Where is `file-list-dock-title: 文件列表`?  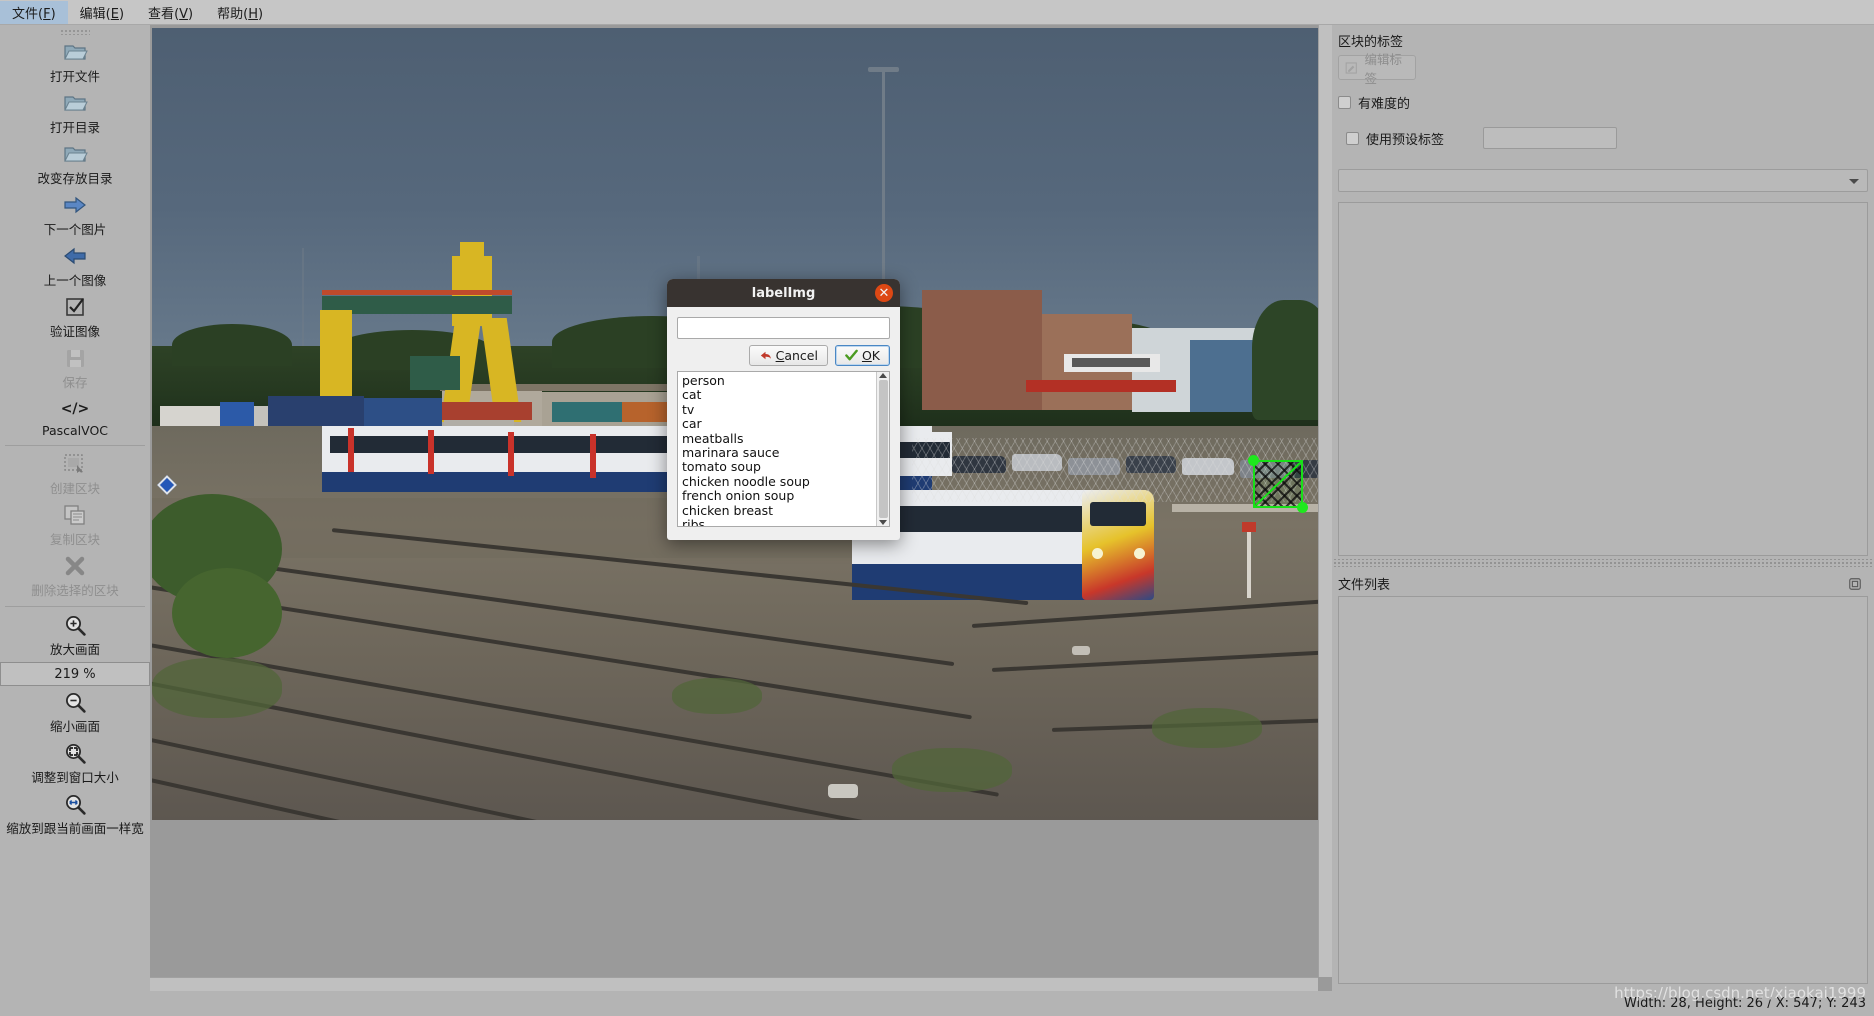
file-list-dock-title: 文件列表 is located at coordinates (1603, 583).